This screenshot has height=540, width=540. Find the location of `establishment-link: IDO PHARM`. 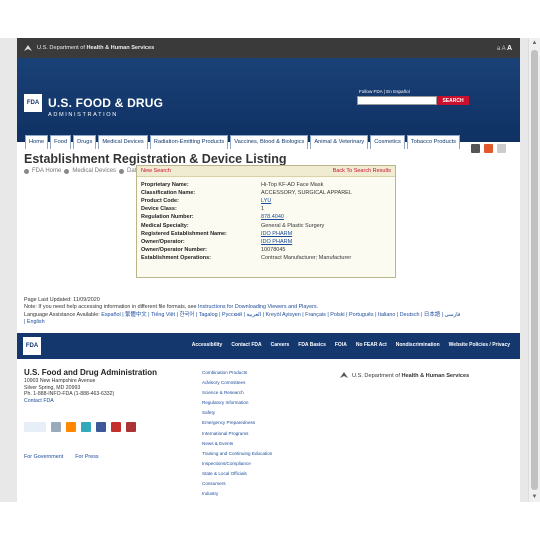

establishment-link: IDO PHARM is located at coordinates (276, 234).